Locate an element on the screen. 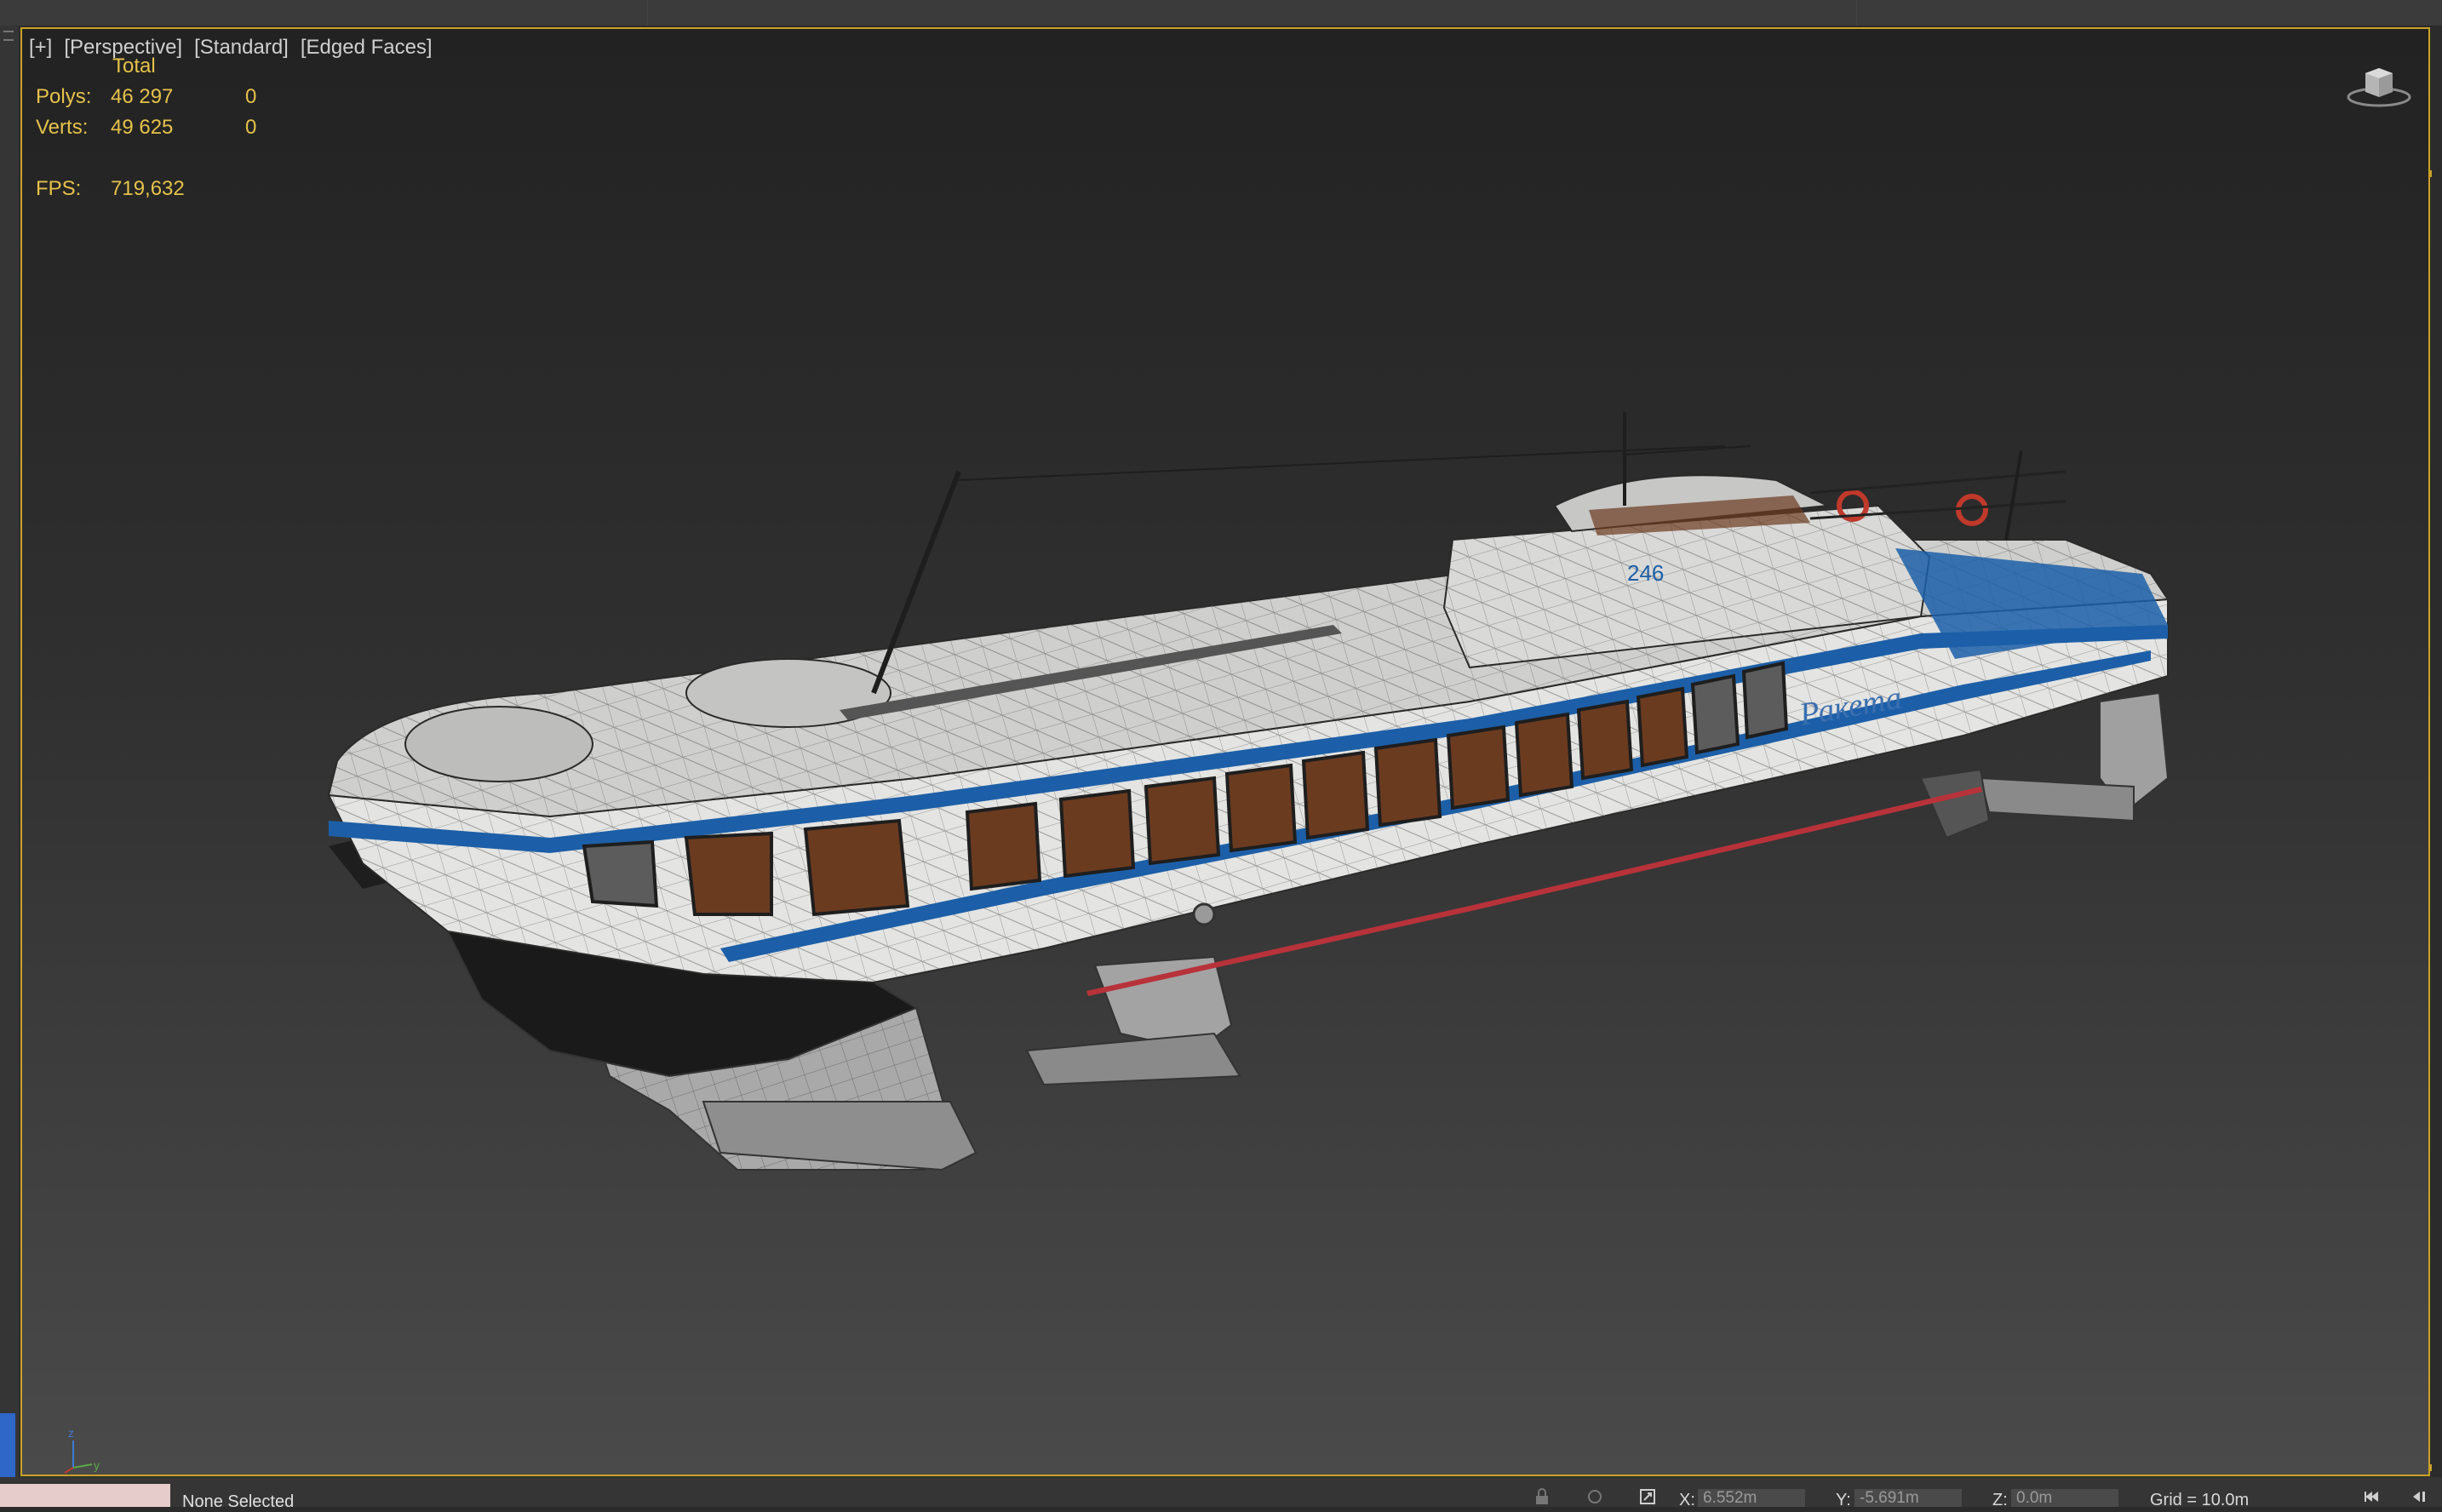 This screenshot has height=1512, width=2442. x-coordinate-field: 6.552m is located at coordinates (1751, 1498).